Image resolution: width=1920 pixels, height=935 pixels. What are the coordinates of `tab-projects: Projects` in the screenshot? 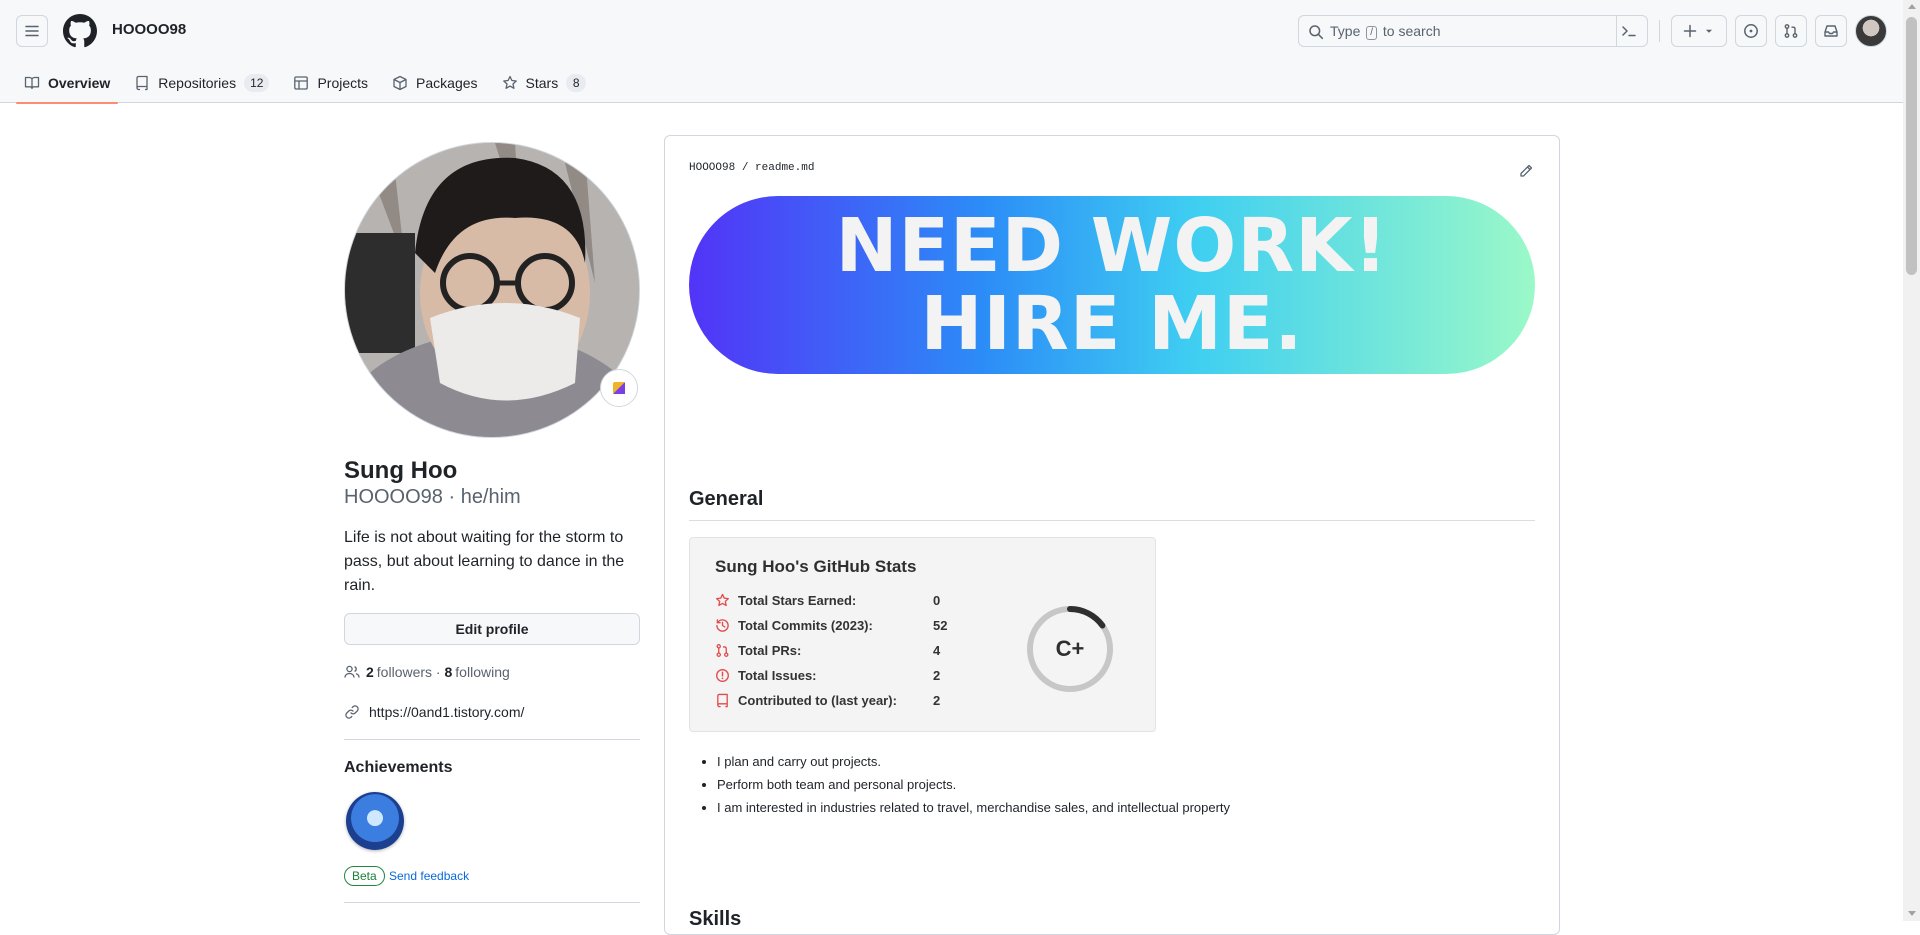 It's located at (330, 82).